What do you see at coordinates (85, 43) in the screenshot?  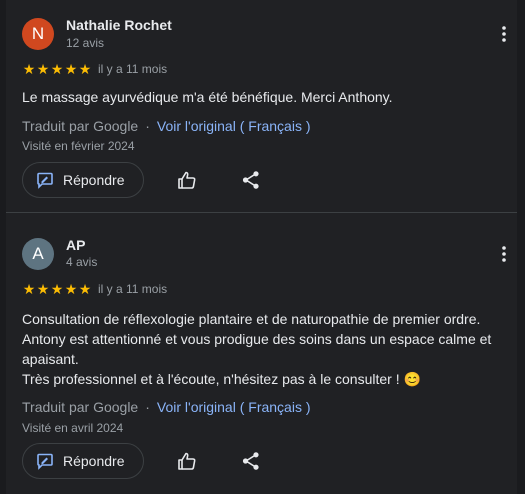 I see `review-count: 12 avis` at bounding box center [85, 43].